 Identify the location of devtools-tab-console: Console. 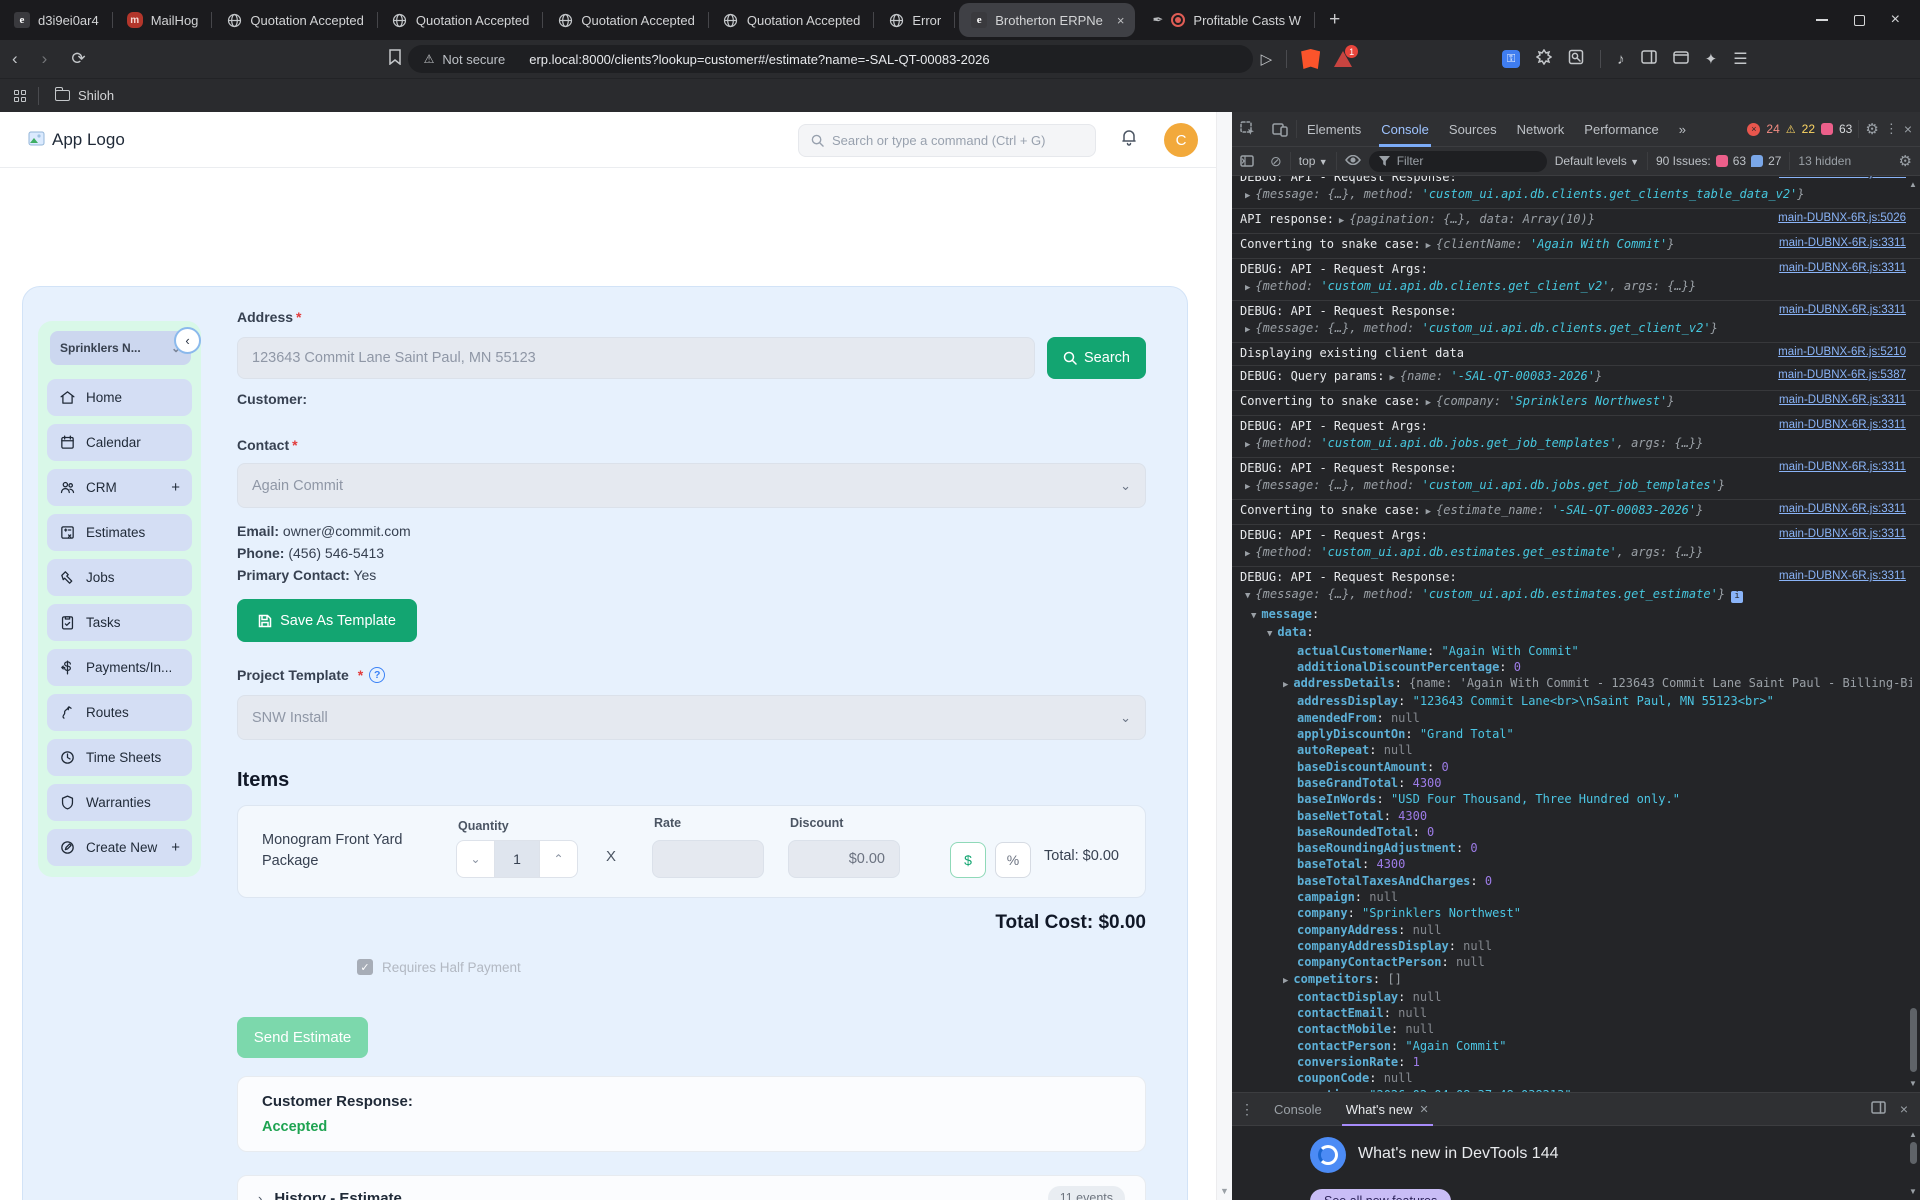
(1405, 129).